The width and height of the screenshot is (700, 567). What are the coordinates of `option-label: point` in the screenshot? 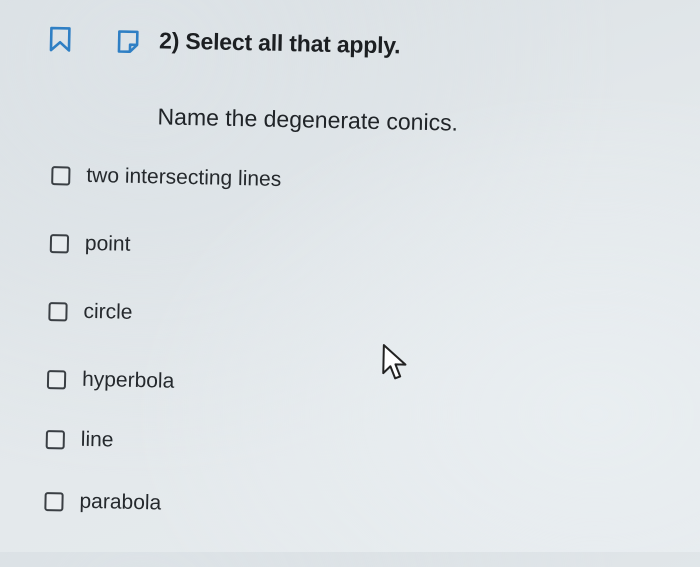 It's located at (107, 243).